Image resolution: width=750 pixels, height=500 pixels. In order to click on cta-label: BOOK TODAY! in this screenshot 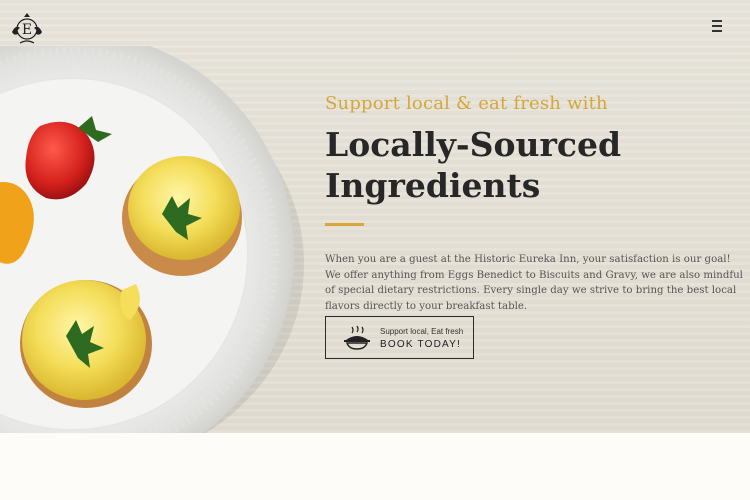, I will do `click(420, 344)`.